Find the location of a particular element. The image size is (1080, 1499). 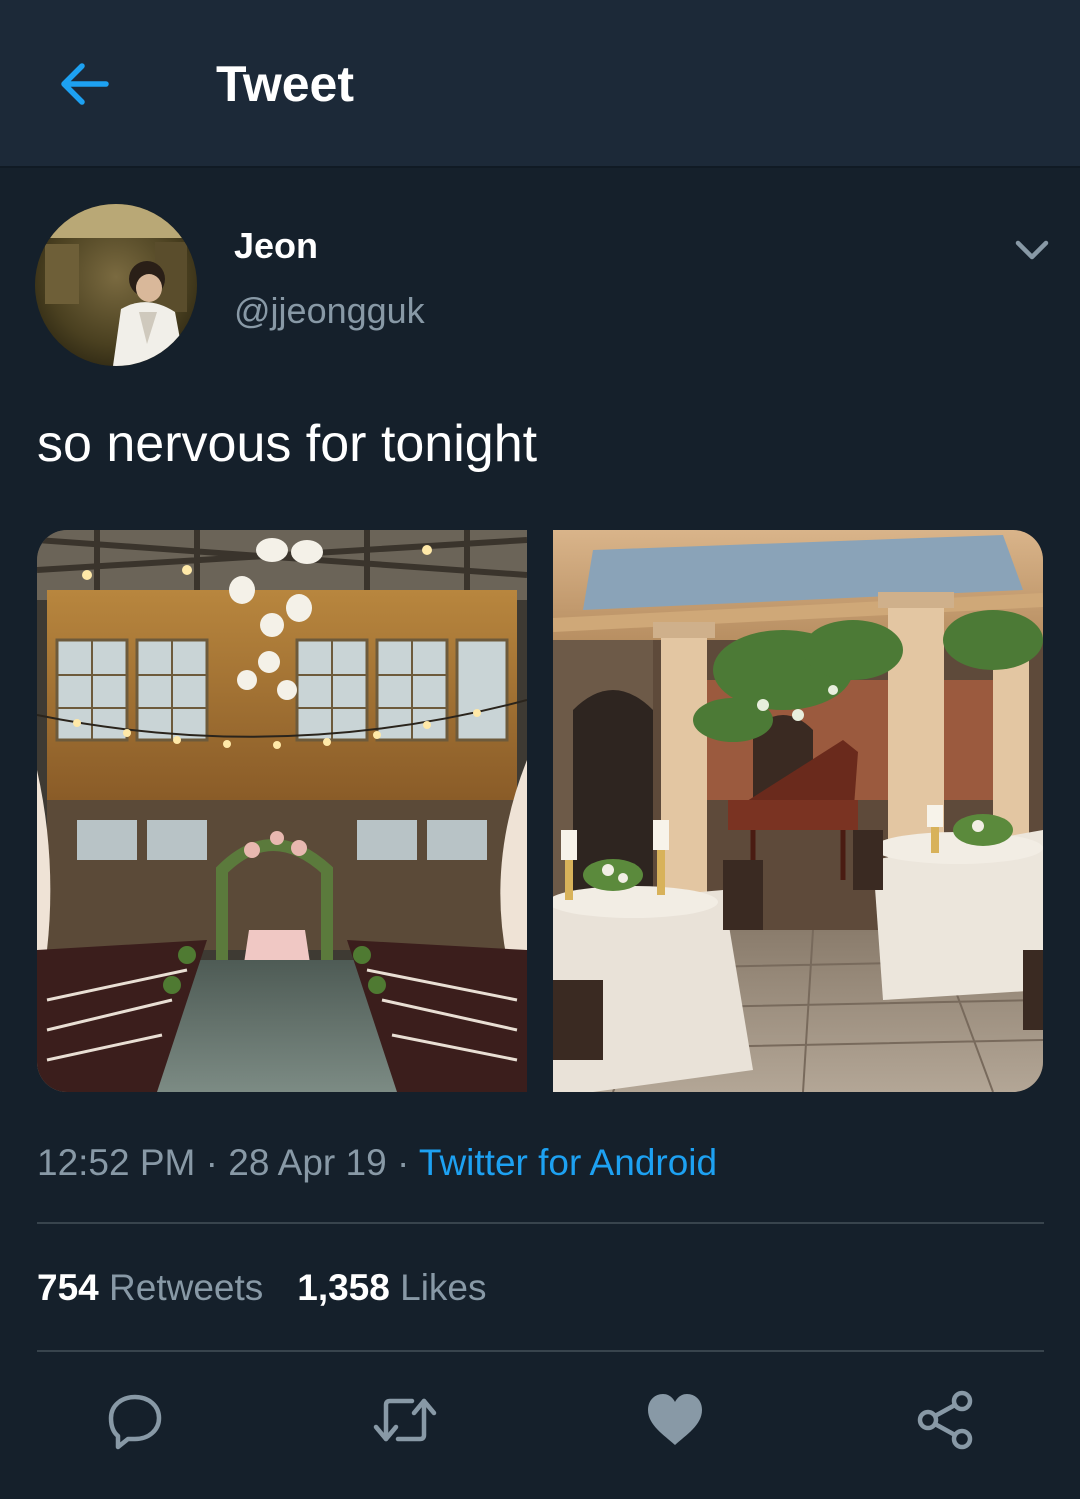

page-title: Tweet is located at coordinates (285, 84).